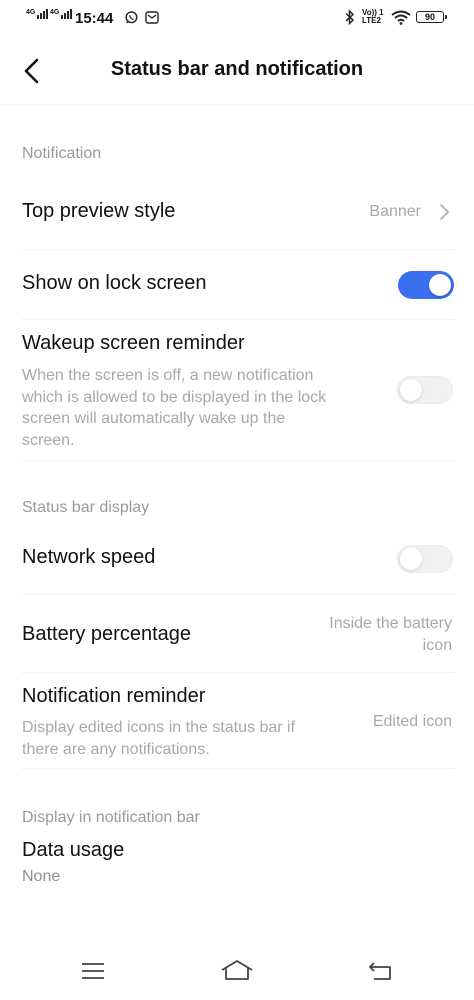 The height and width of the screenshot is (1000, 474). I want to click on wifi-icon, so click(401, 17).